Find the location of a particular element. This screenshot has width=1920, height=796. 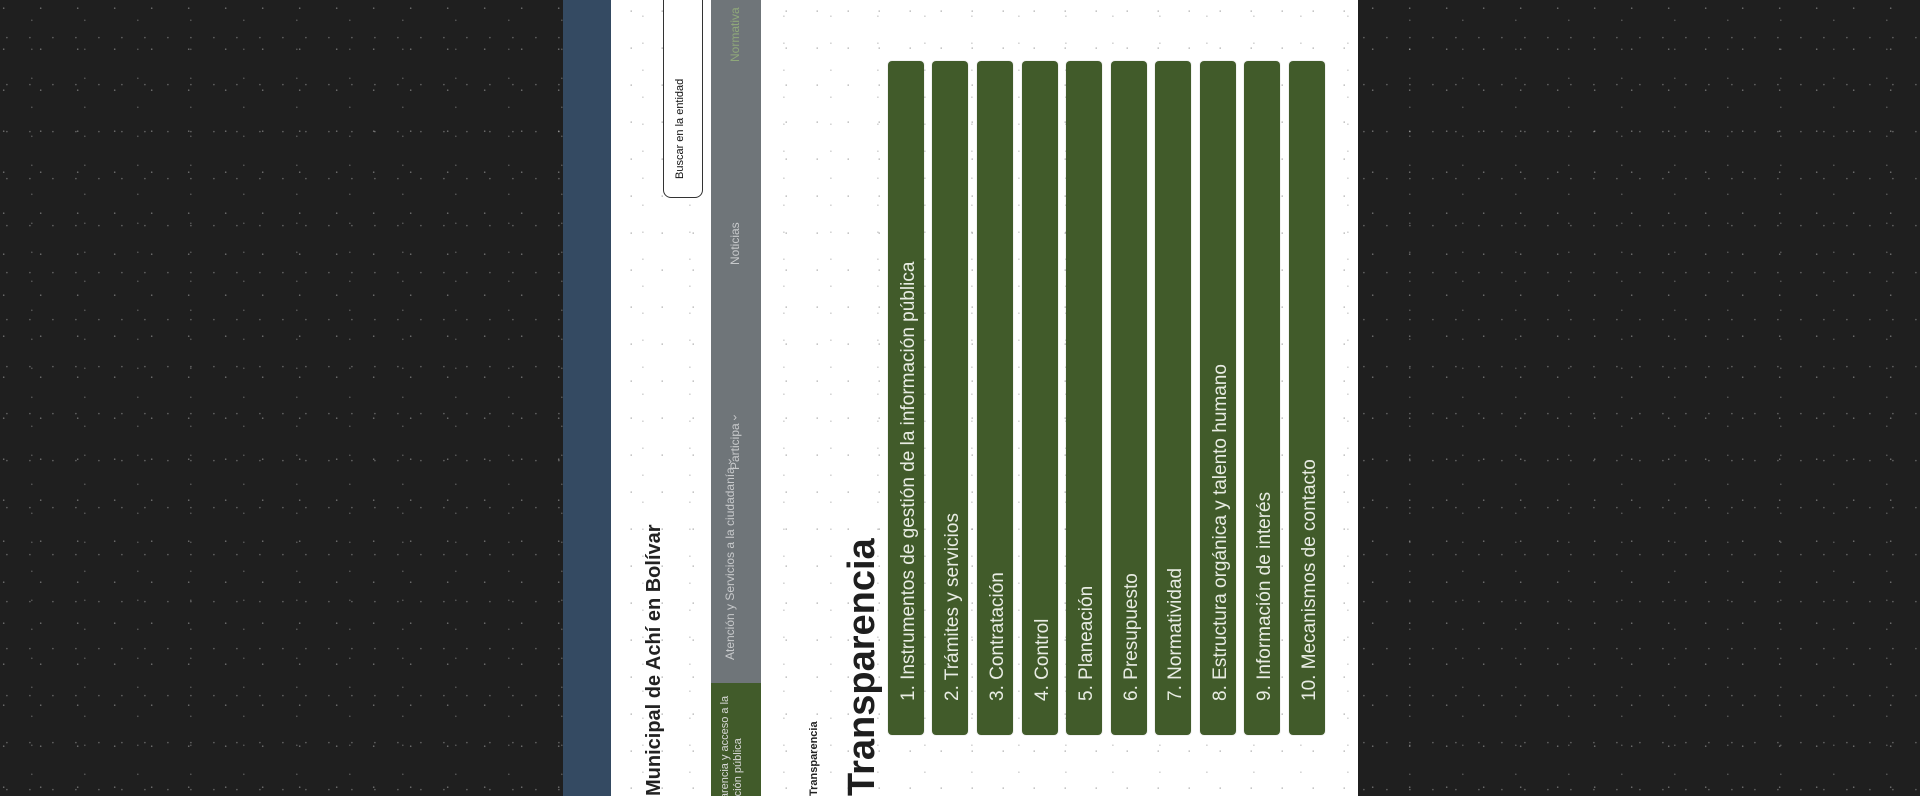

breadcrumb: Transparencia is located at coordinates (814, 758).